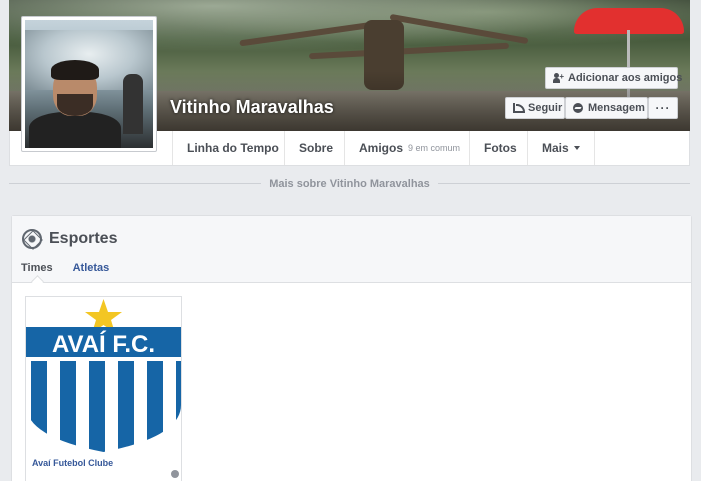 The image size is (701, 481). Describe the element at coordinates (75, 130) in the screenshot. I see `avatar-body` at that location.